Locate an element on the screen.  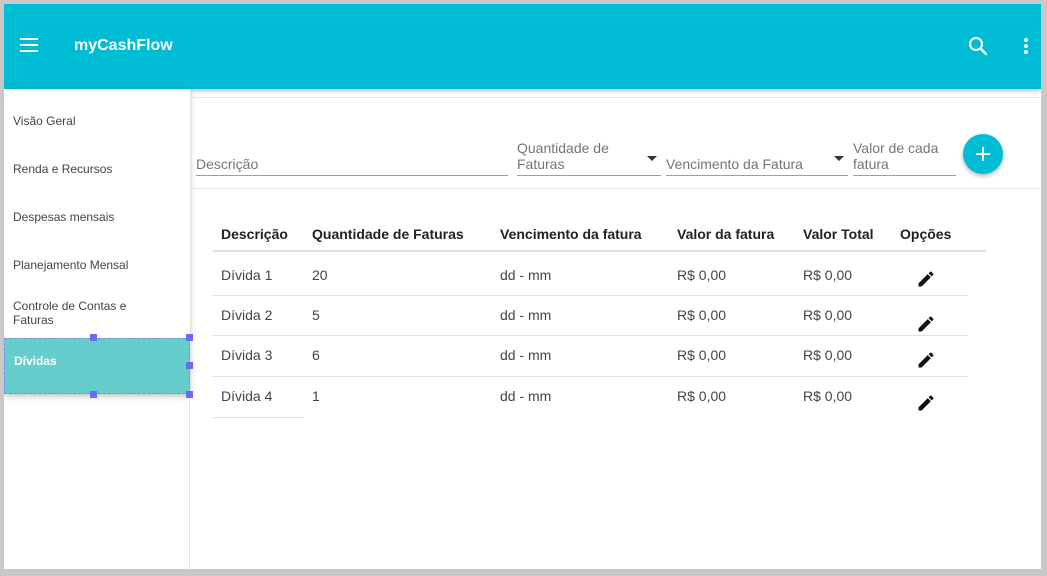
column-header: Quantidade de Faturas is located at coordinates (388, 234).